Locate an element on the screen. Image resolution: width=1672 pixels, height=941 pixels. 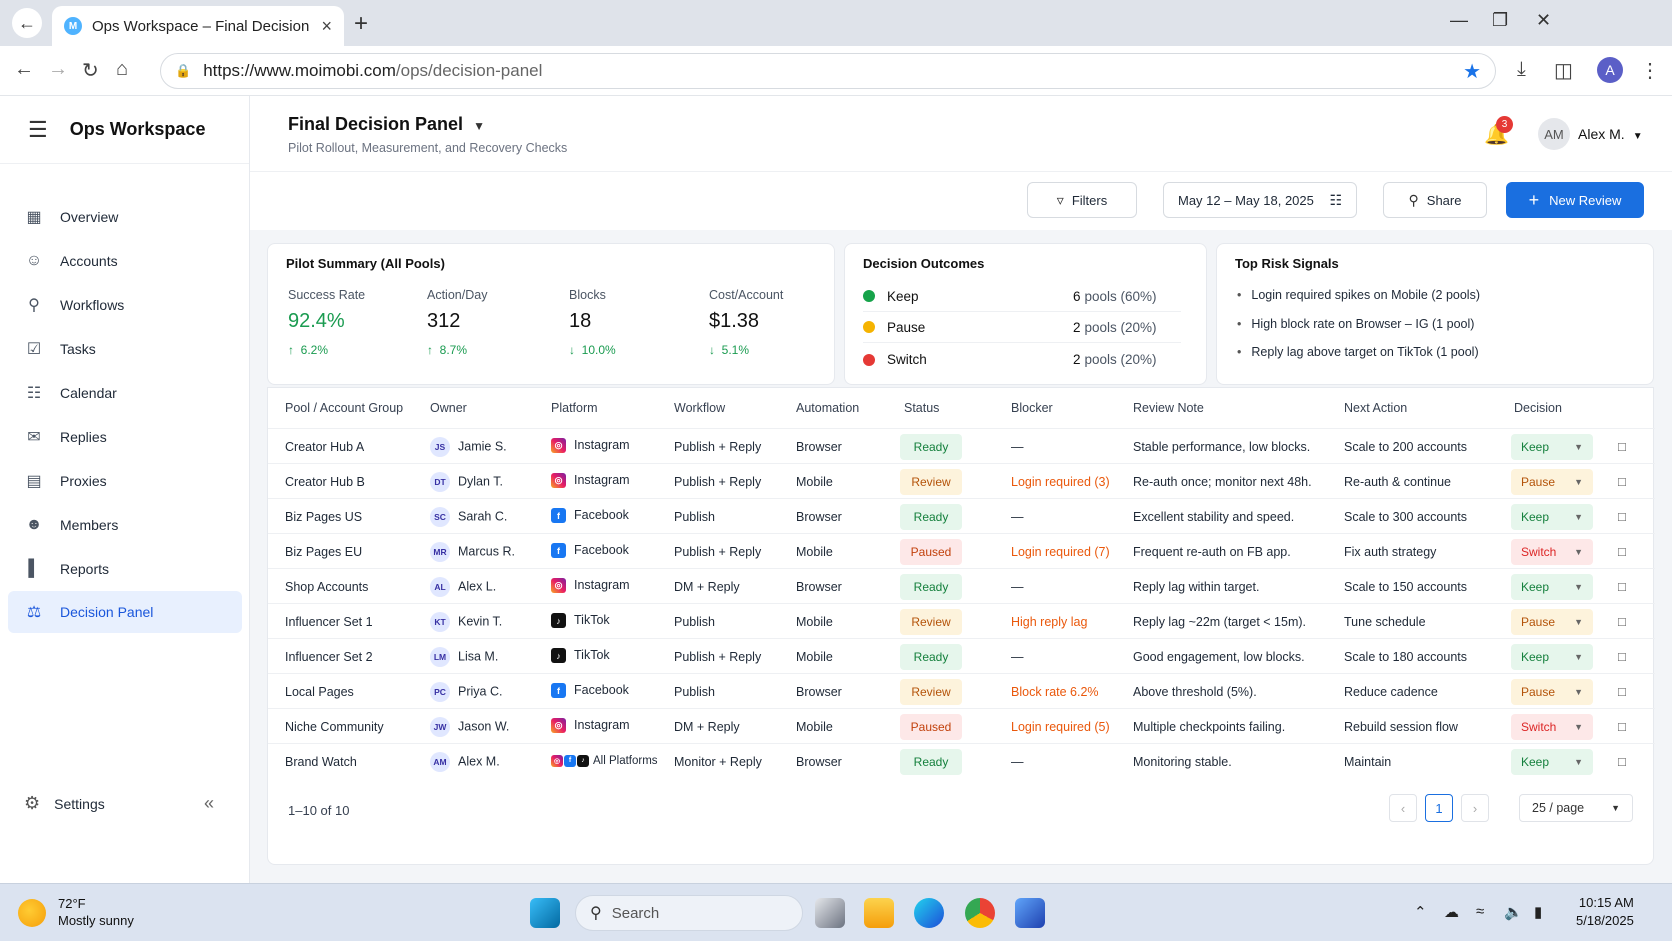
pool-name: Local Pages is located at coordinates (319, 692).